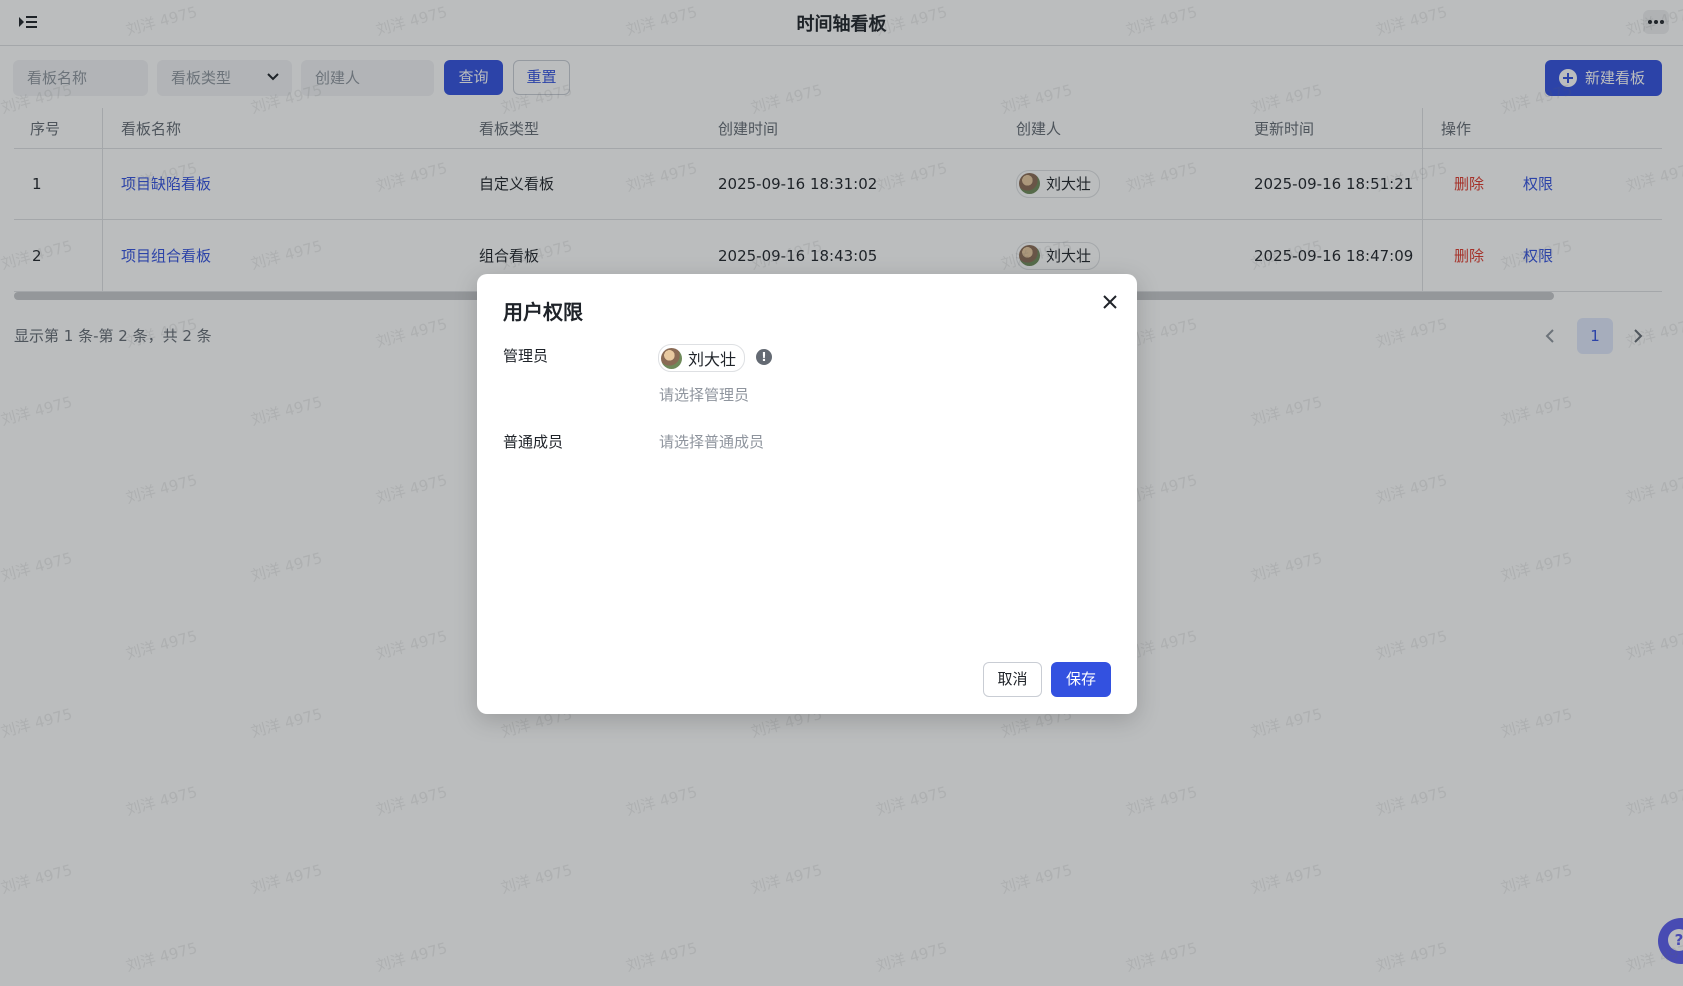  I want to click on save-button: 保存, so click(1081, 679).